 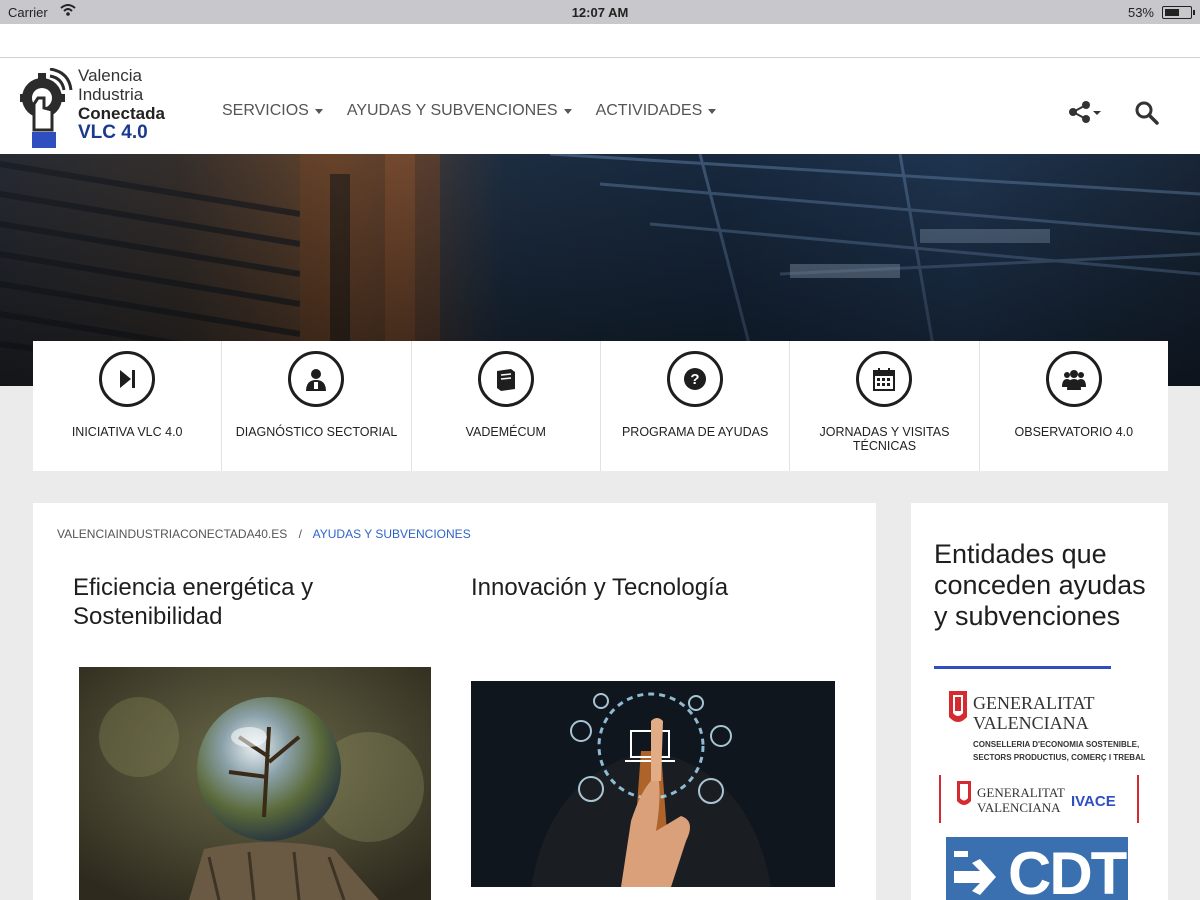 I want to click on logo-line-3: Conectada, so click(x=121, y=113).